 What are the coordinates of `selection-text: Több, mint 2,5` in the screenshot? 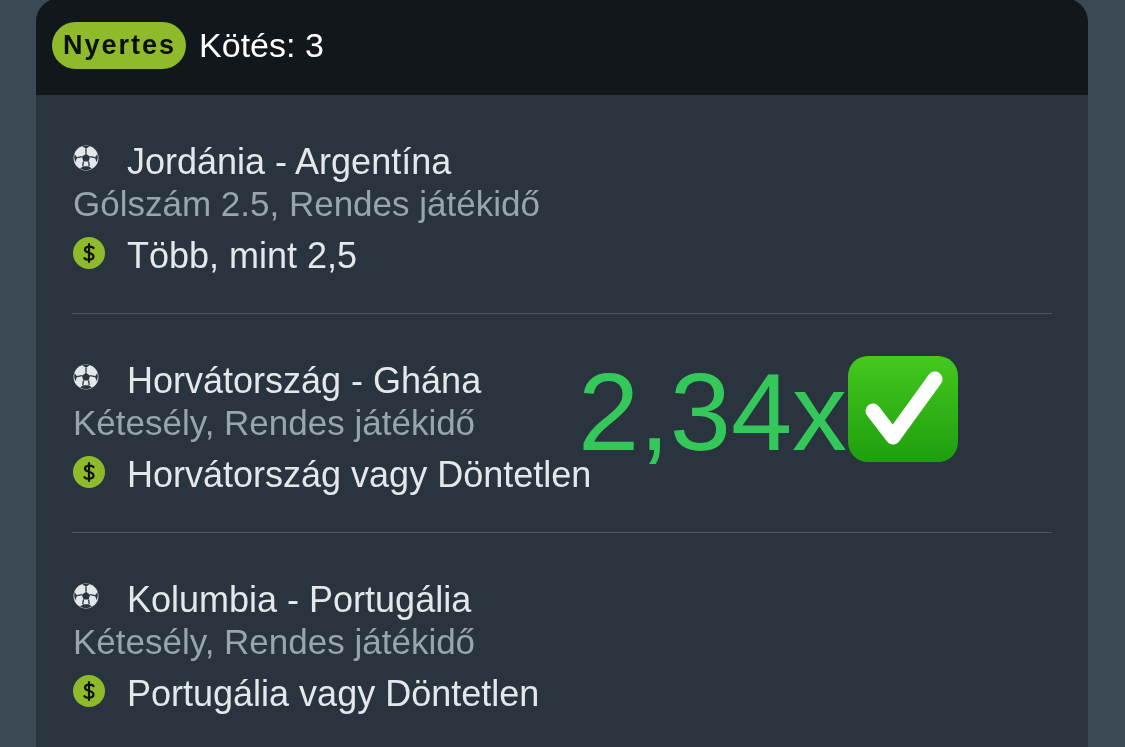 It's located at (242, 256).